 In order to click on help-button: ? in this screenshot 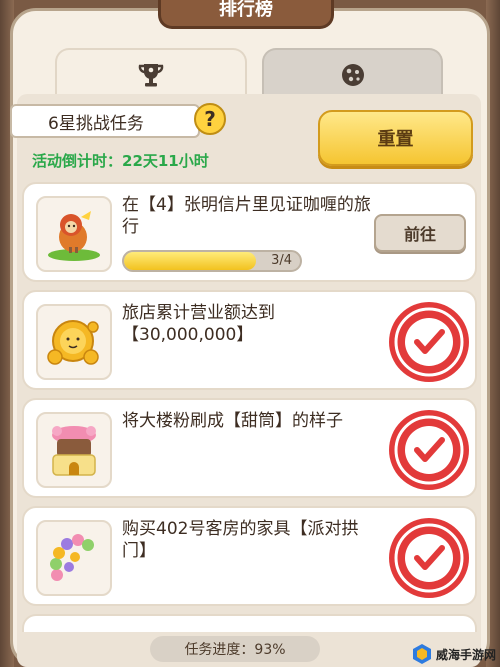, I will do `click(210, 119)`.